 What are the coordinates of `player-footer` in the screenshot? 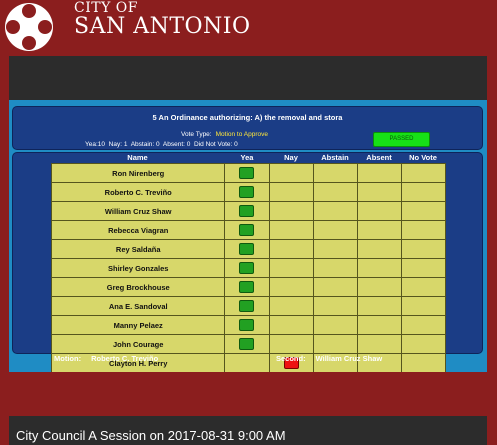 It's located at (248, 394).